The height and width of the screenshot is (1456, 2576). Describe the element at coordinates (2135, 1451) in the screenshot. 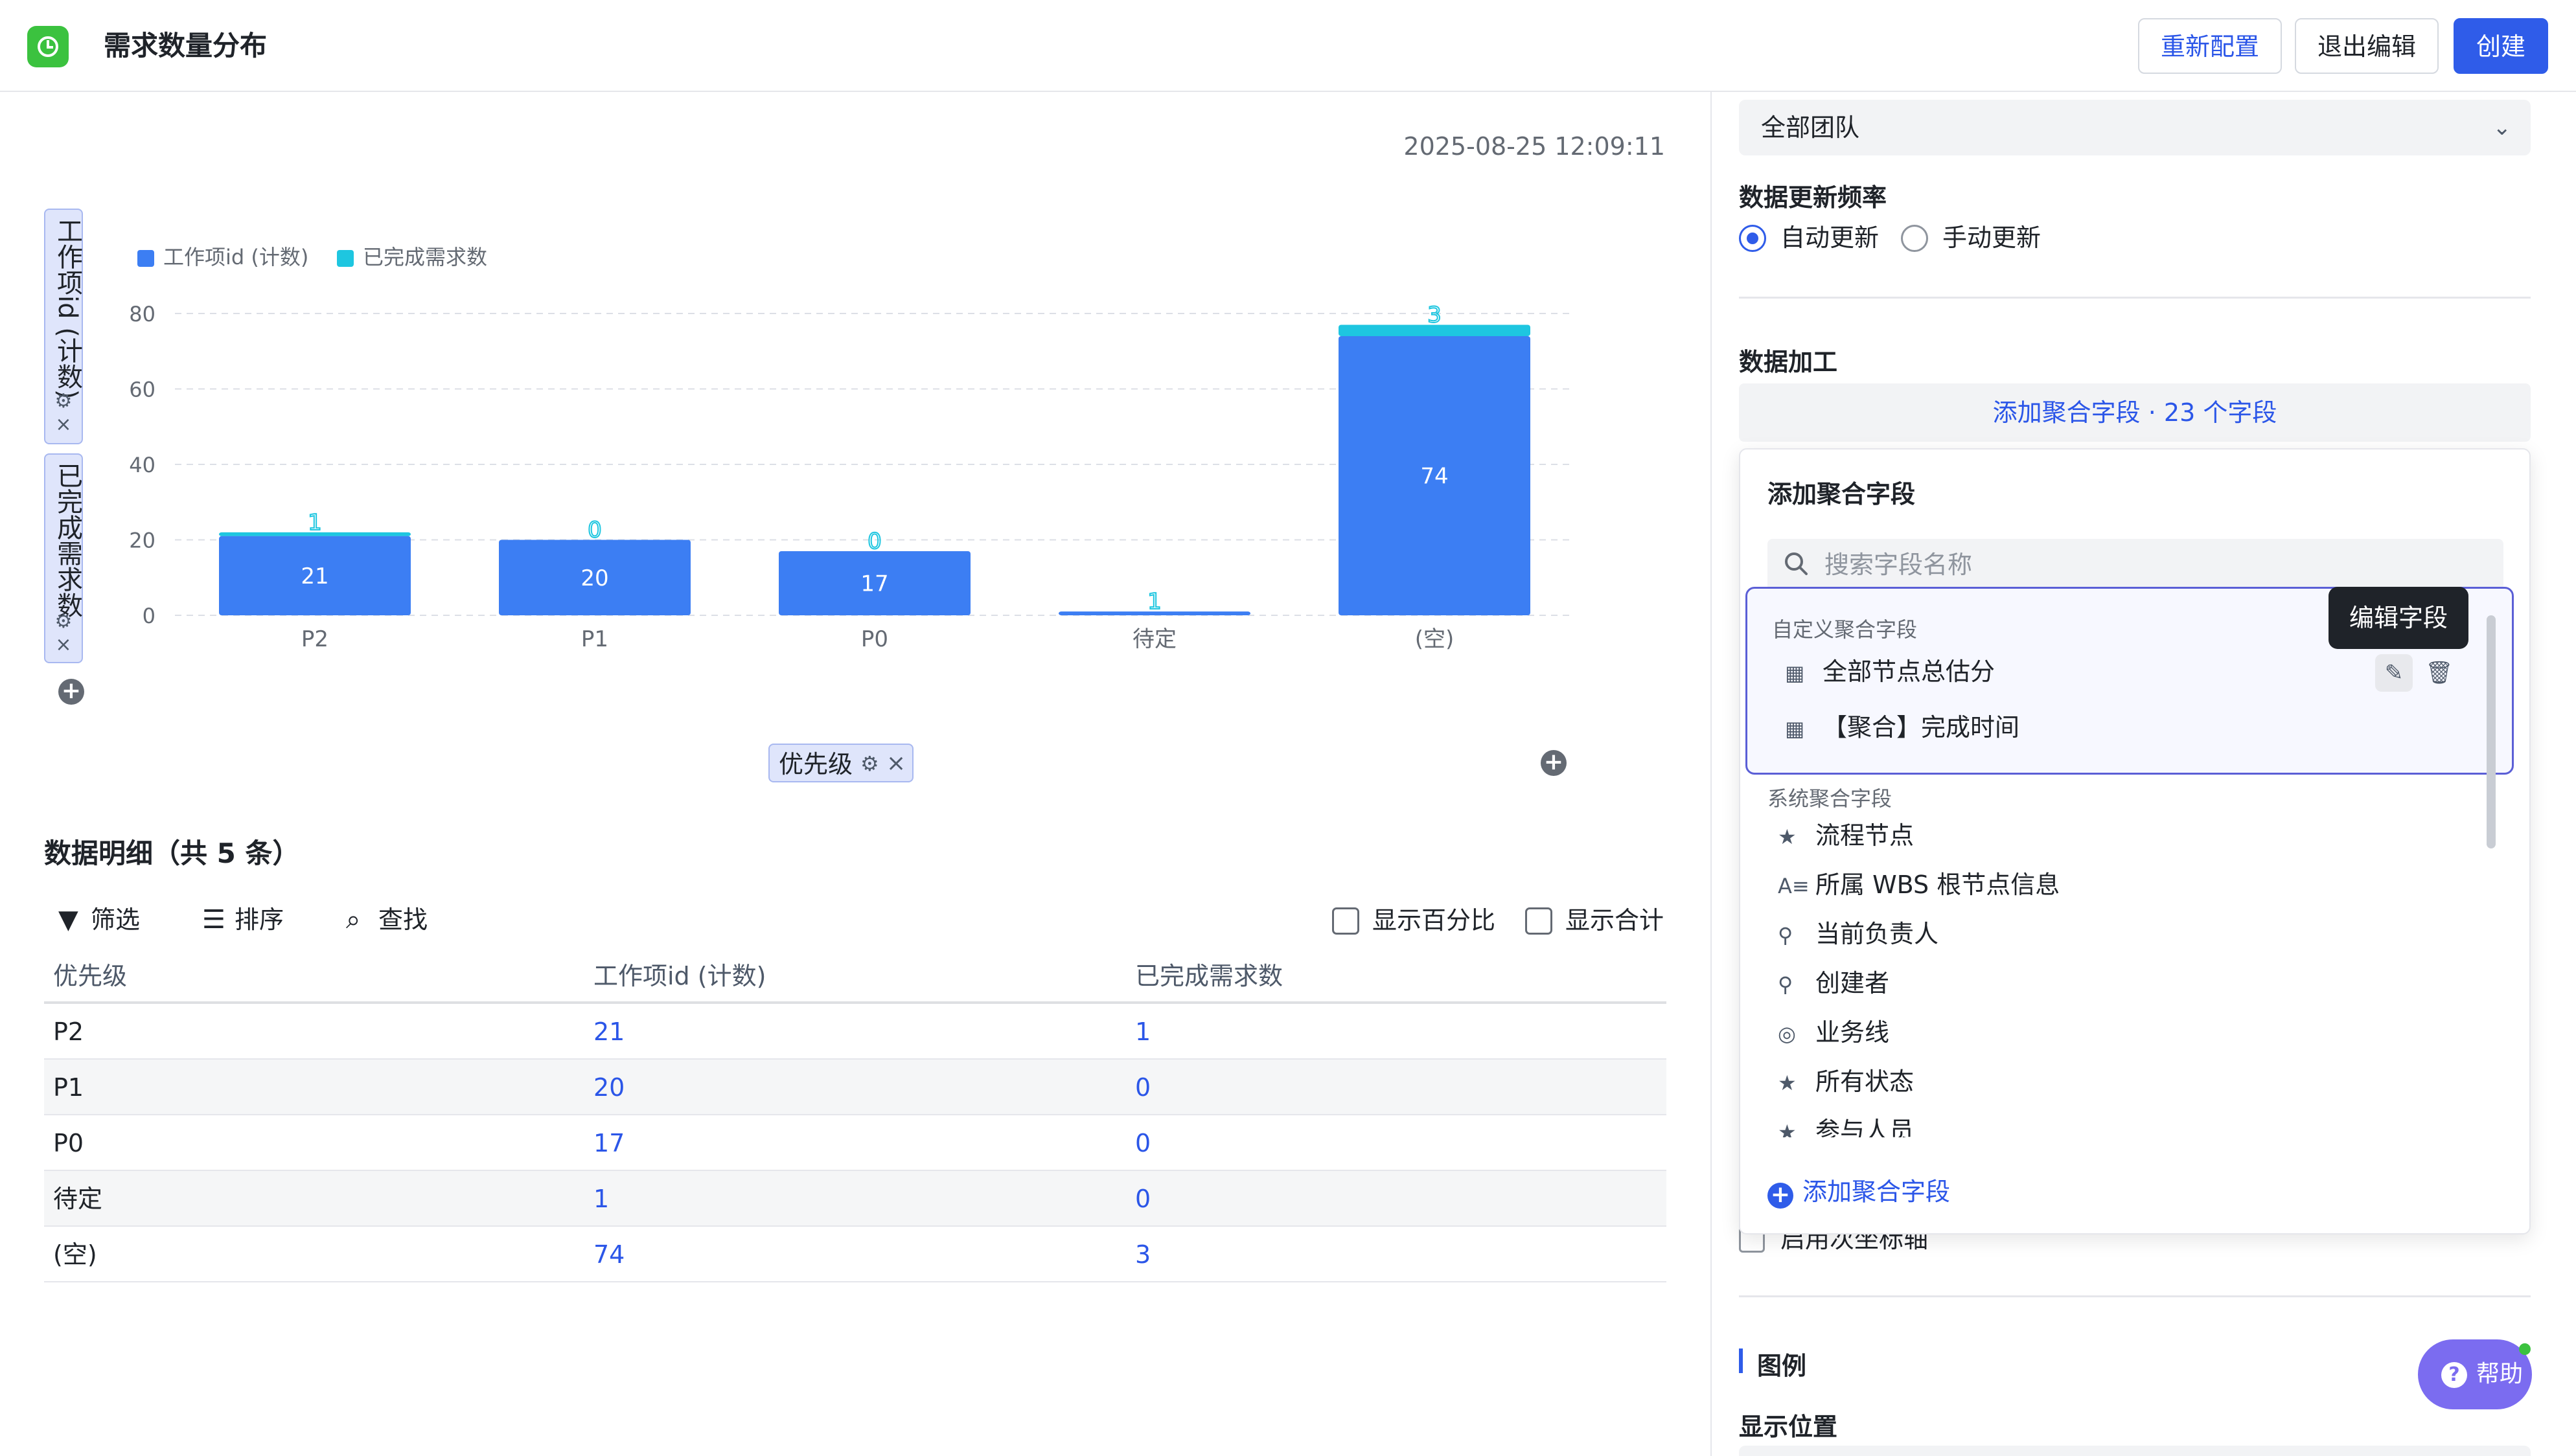

I see `legend-position-select` at that location.